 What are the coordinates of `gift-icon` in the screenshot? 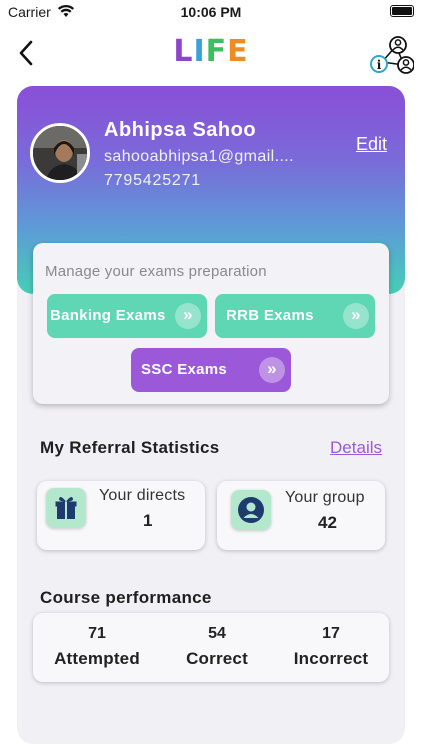 It's located at (66, 508).